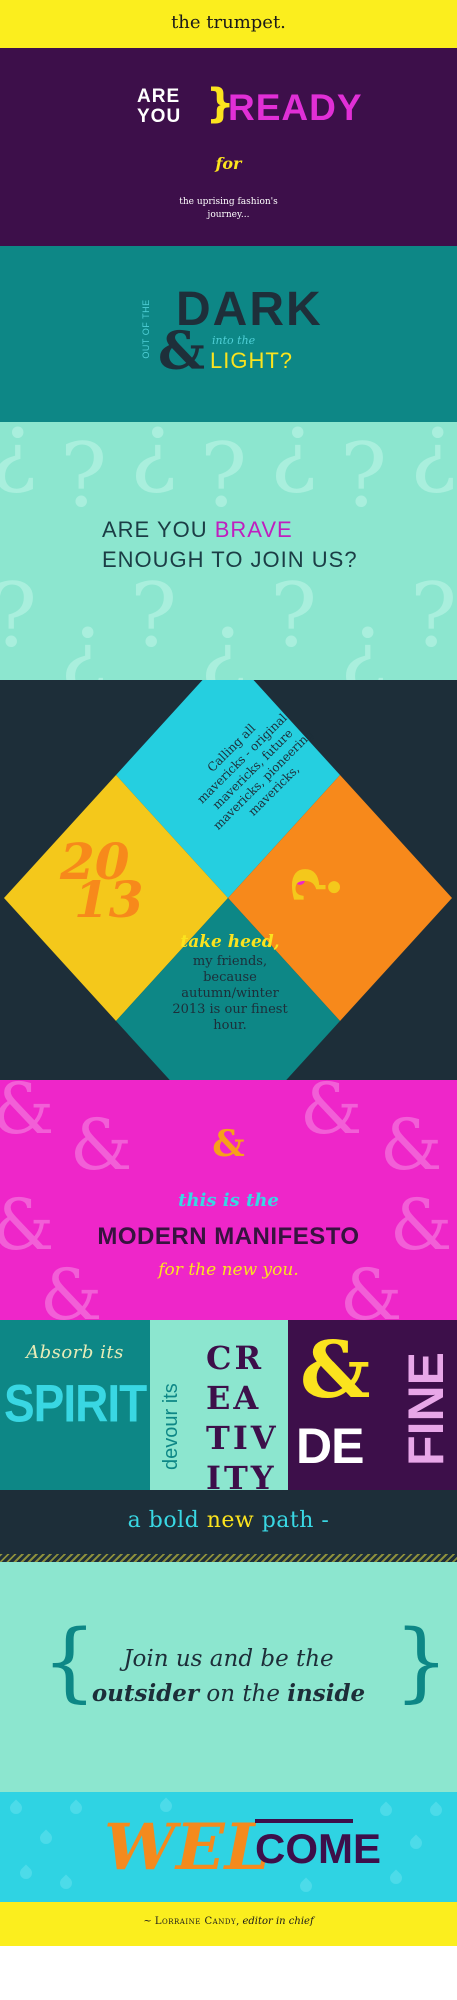  Describe the element at coordinates (426, 1409) in the screenshot. I see `fine-text: FINE` at that location.